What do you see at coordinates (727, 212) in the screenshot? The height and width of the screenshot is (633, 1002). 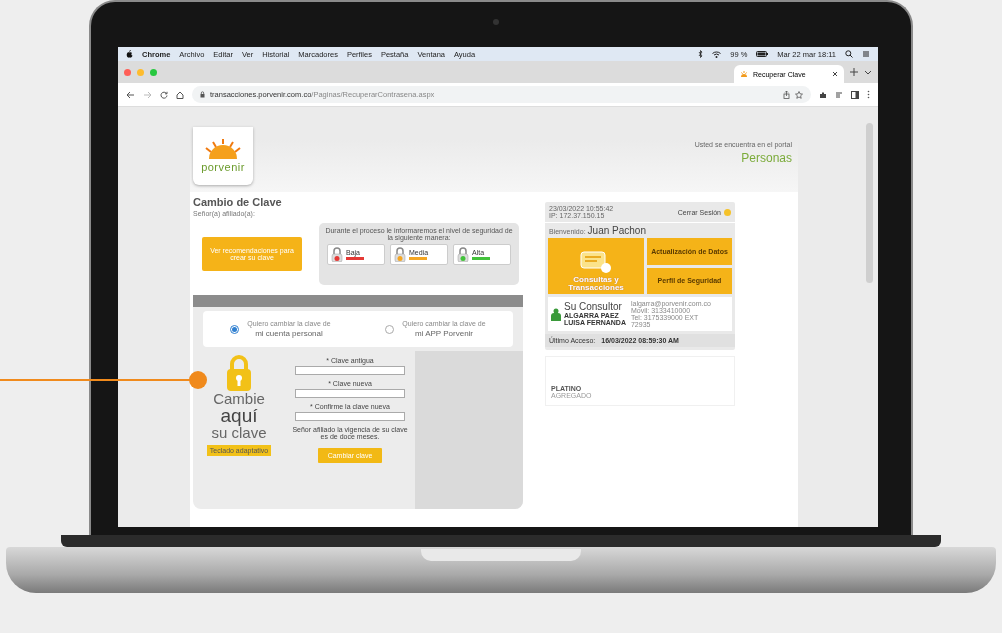 I see `power-icon` at bounding box center [727, 212].